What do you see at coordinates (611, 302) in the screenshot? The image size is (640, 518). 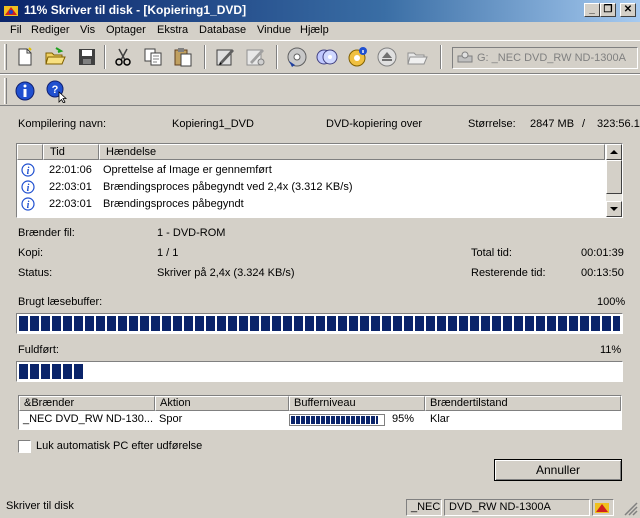 I see `buffer-percent: 100%` at bounding box center [611, 302].